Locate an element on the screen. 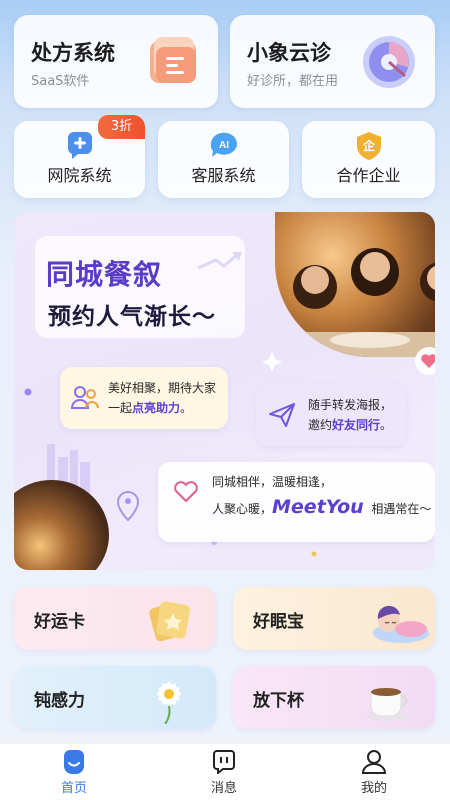 The image size is (450, 800). gathering-line1: 美好相聚，期待大家 is located at coordinates (162, 388).